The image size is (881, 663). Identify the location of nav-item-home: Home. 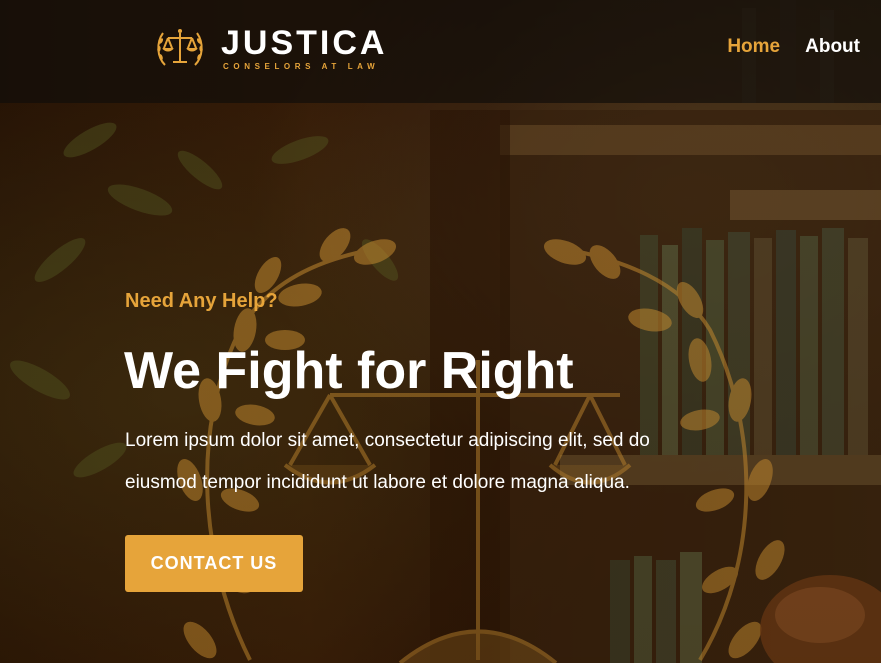
(753, 47).